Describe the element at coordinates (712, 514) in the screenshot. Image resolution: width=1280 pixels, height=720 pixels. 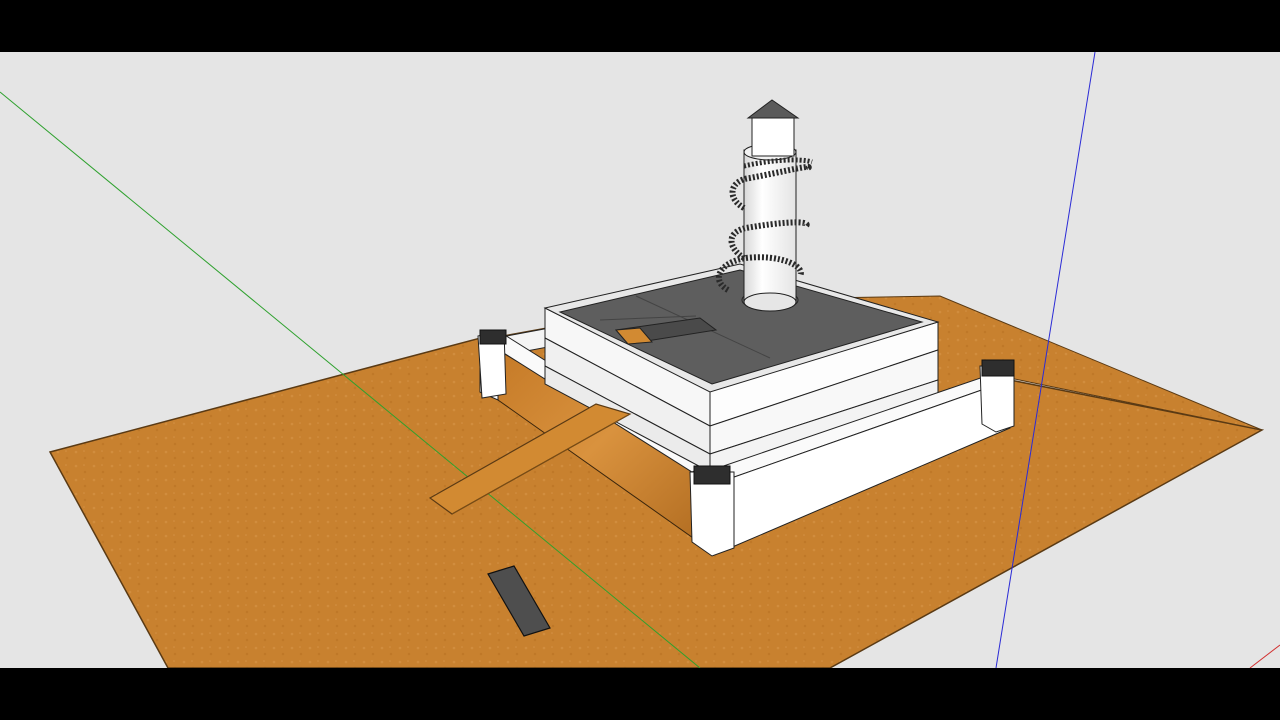
I see `corner-post-front` at that location.